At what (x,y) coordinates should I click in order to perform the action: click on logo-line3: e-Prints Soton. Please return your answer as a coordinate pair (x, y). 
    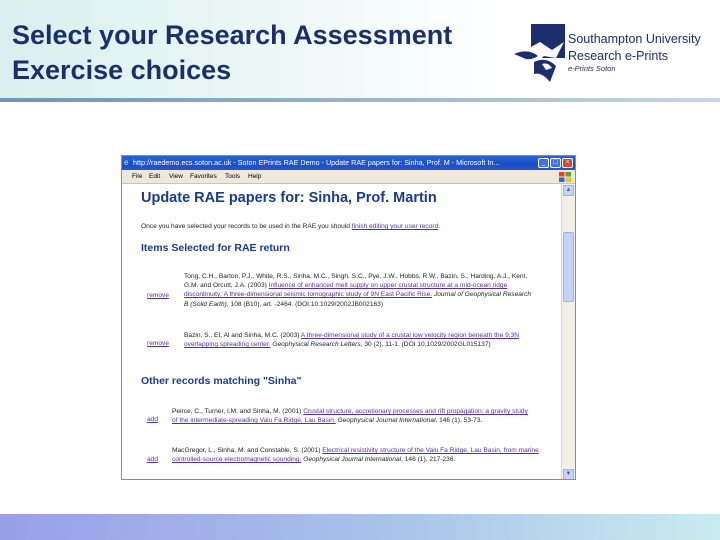
    Looking at the image, I should click on (592, 68).